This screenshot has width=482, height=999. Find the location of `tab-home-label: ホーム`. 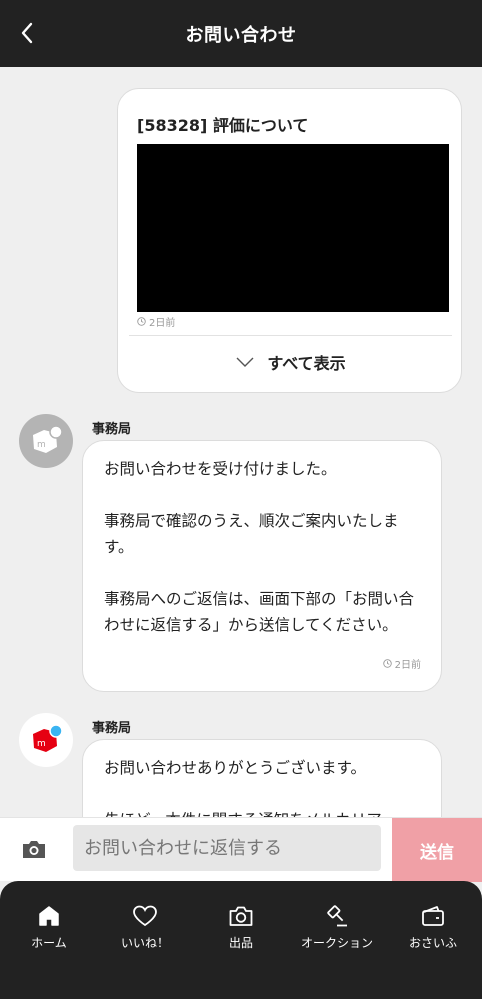

tab-home-label: ホーム is located at coordinates (49, 943).